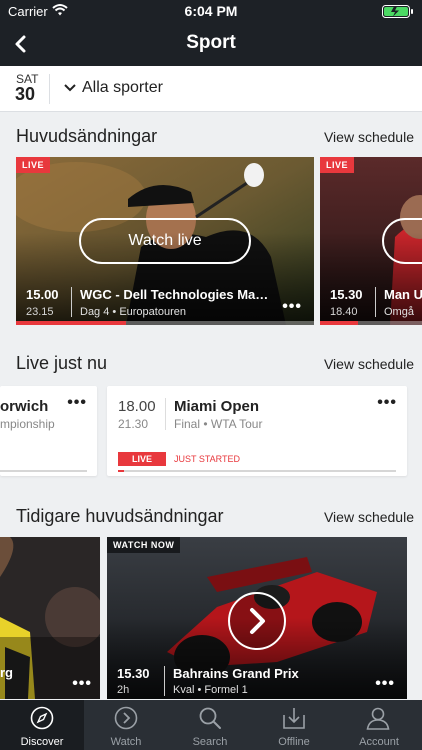 The width and height of the screenshot is (422, 750). Describe the element at coordinates (126, 742) in the screenshot. I see `tab-label: Watch` at that location.